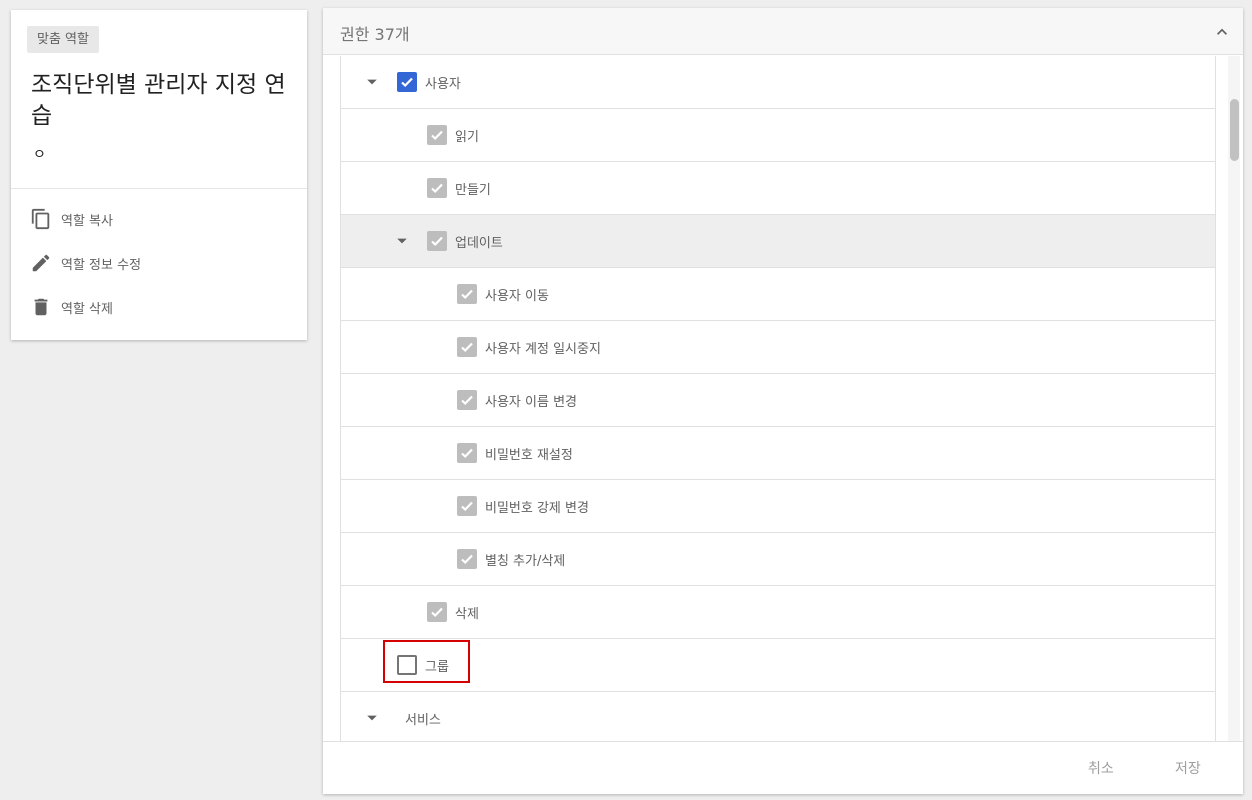 The height and width of the screenshot is (800, 1252). Describe the element at coordinates (479, 243) in the screenshot. I see `label-update: 업데이트` at that location.